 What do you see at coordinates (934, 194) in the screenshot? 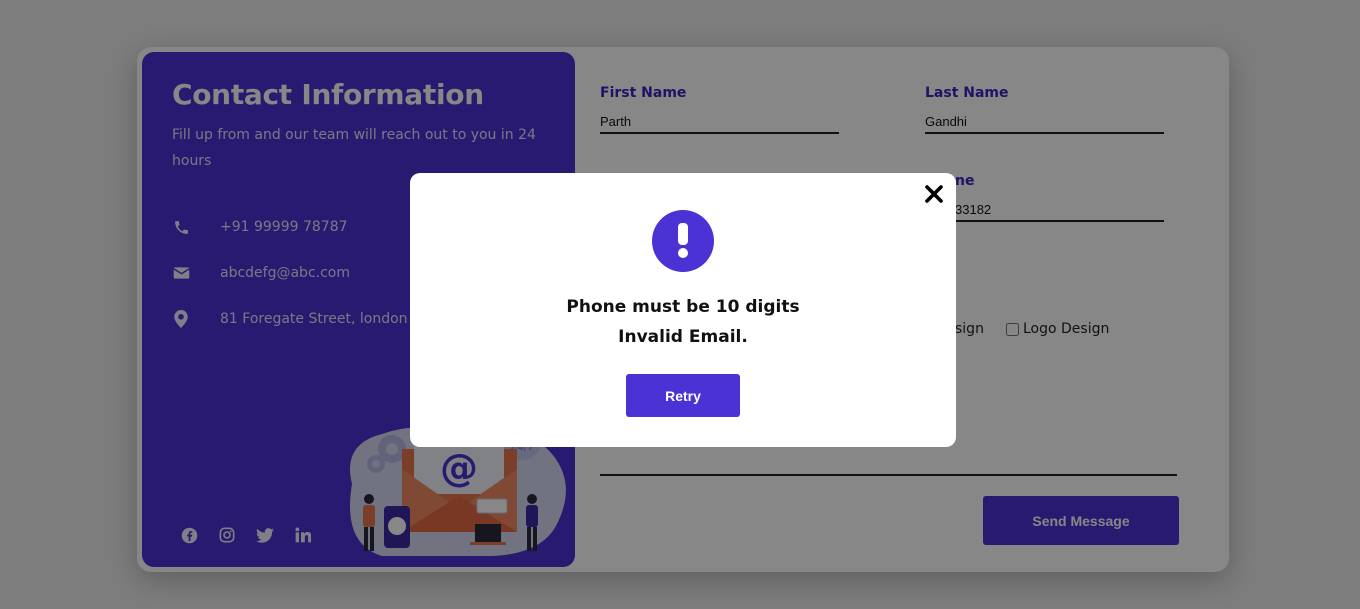
I see `close-icon` at bounding box center [934, 194].